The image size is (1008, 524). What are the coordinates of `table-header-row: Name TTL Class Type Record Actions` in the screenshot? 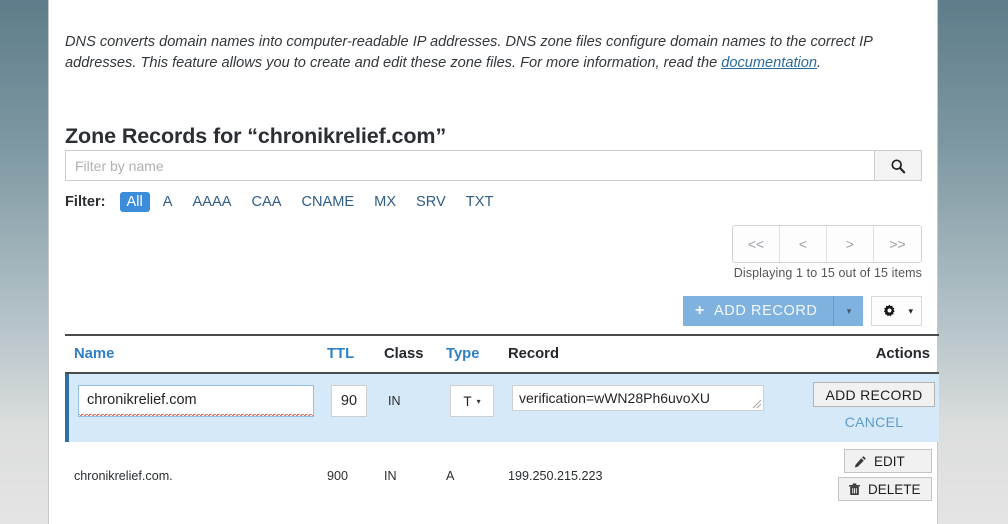 It's located at (502, 354).